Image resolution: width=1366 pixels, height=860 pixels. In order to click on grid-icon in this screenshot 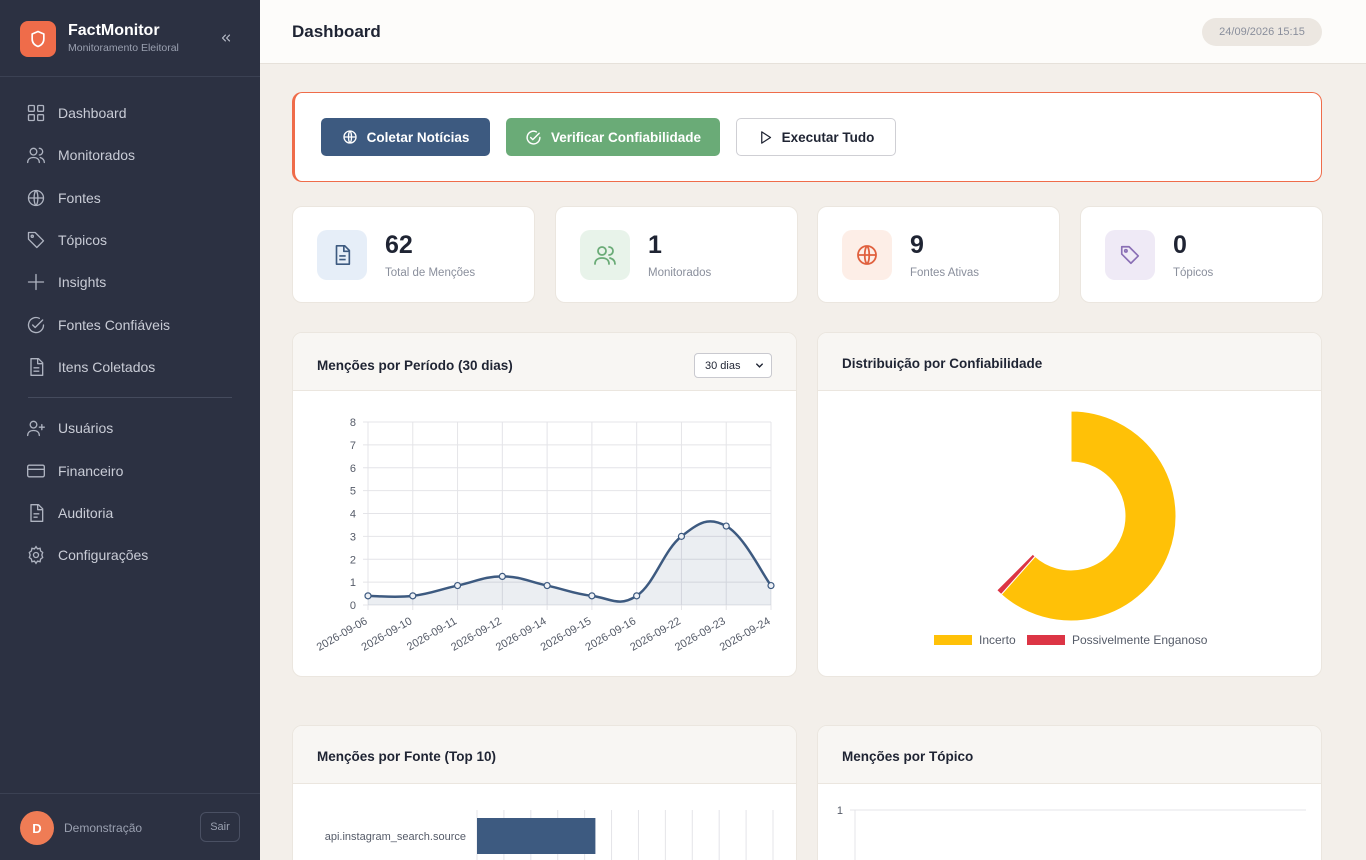, I will do `click(36, 113)`.